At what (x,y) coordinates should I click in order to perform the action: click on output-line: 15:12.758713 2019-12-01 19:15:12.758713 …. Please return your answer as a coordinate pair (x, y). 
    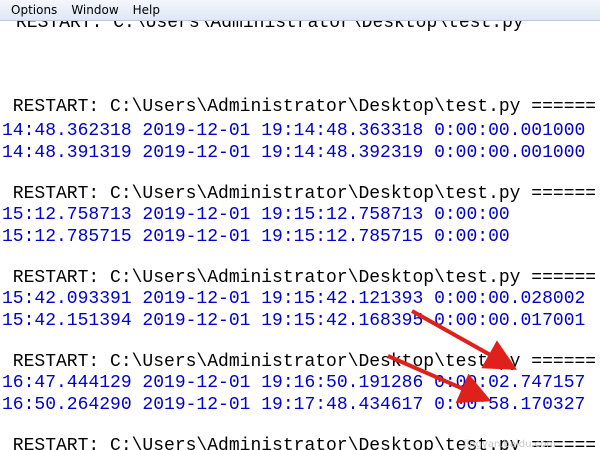
    Looking at the image, I should click on (256, 215).